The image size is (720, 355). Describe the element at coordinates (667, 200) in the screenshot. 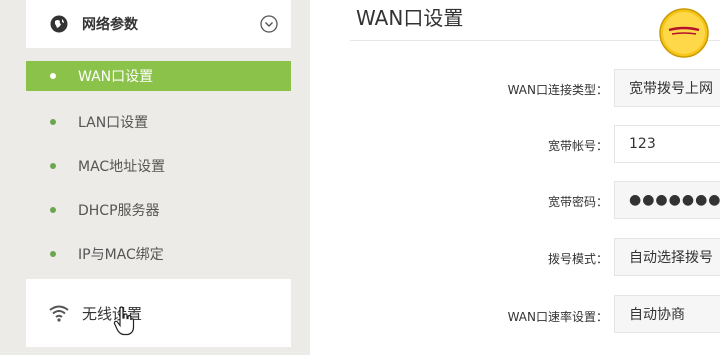

I see `broadband-password-input: ●●●●●●●●●●` at that location.